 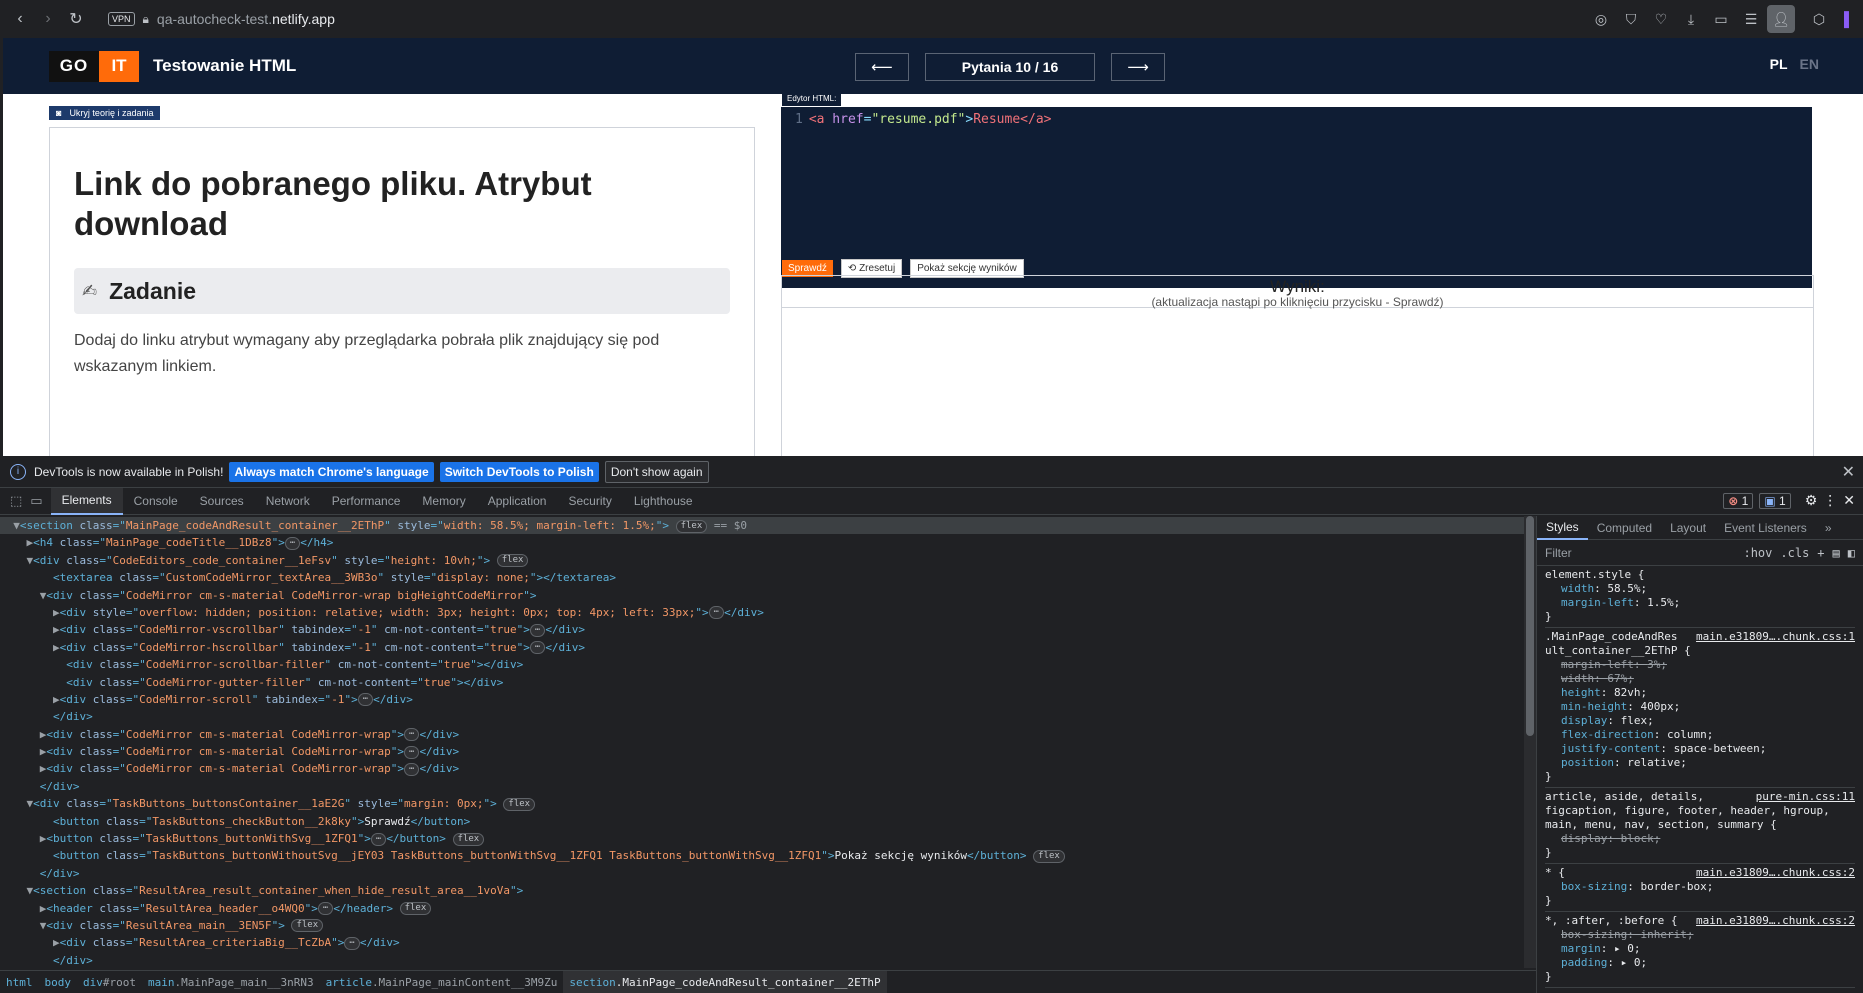 I want to click on tab-lighthouse: Lighthouse, so click(x=663, y=501).